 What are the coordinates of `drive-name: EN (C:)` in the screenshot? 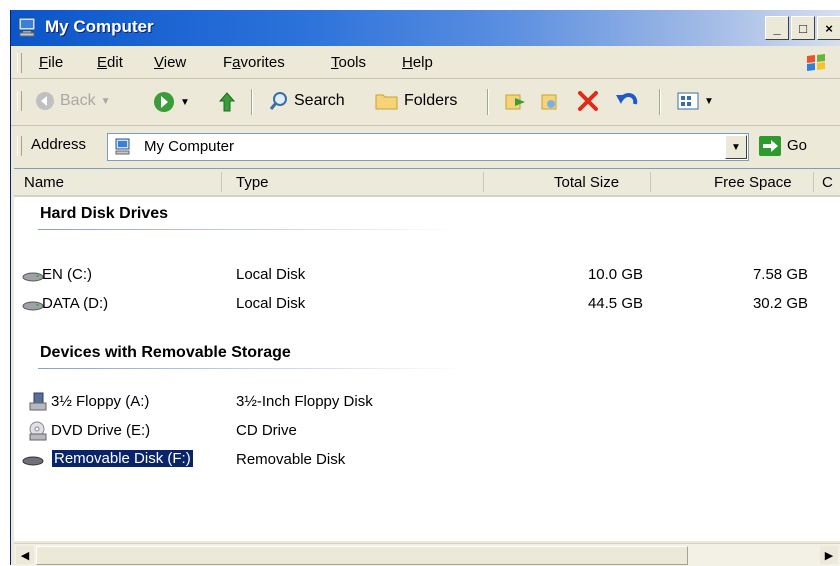 It's located at (67, 274).